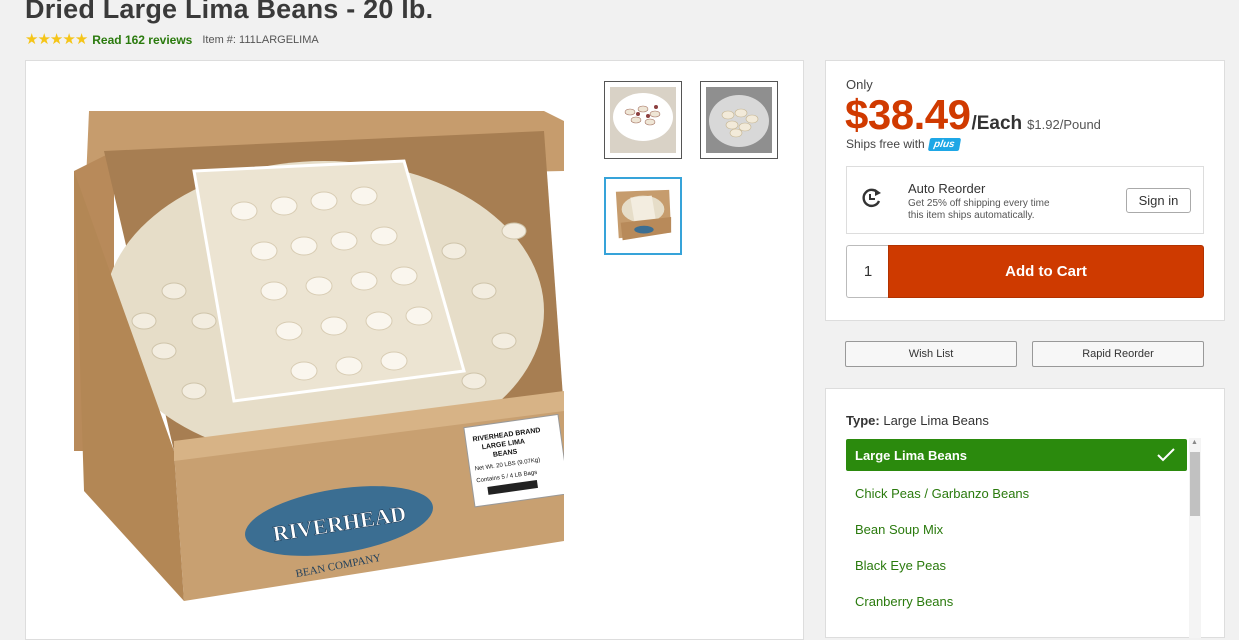  Describe the element at coordinates (1195, 538) in the screenshot. I see `type-scrollbar: ▲` at that location.